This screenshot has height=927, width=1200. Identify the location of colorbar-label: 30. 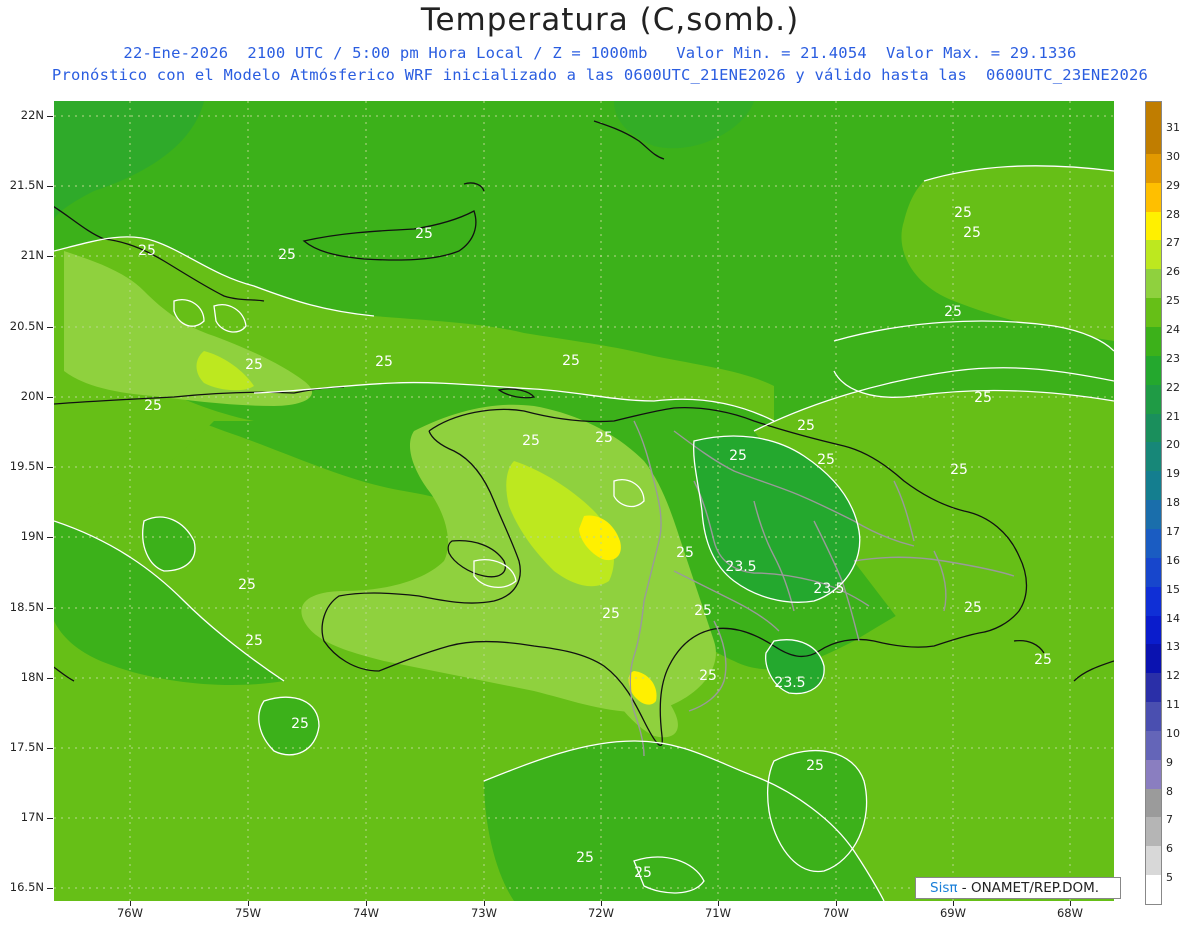
(1173, 156).